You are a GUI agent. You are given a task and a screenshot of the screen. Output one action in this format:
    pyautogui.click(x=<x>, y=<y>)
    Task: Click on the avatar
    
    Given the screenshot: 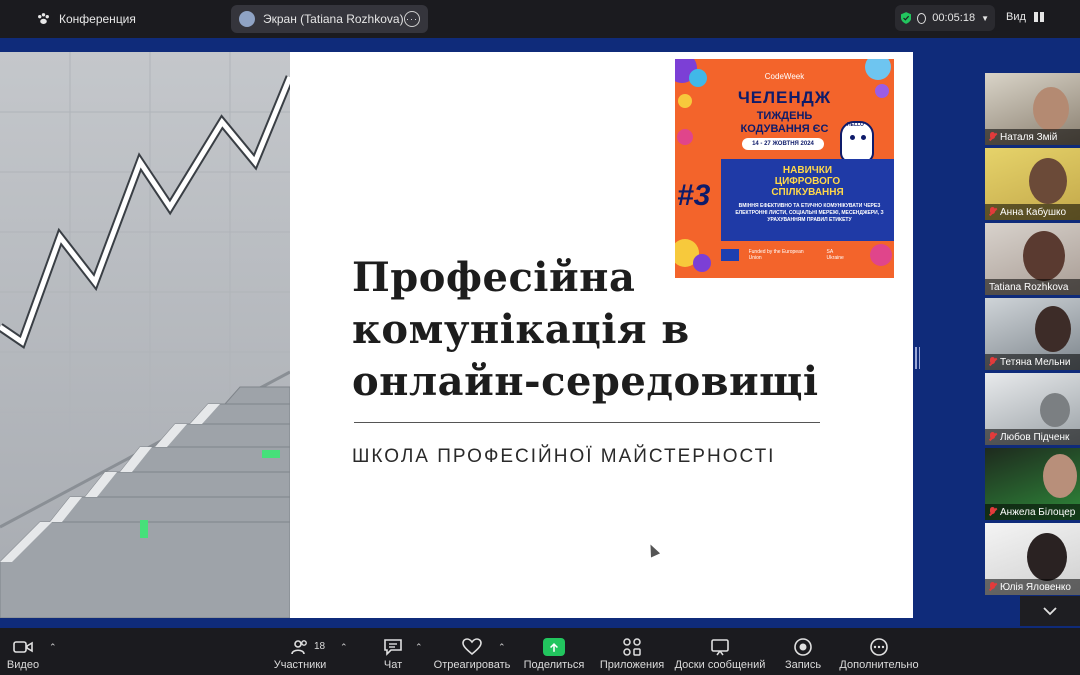 What is the action you would take?
    pyautogui.click(x=247, y=19)
    